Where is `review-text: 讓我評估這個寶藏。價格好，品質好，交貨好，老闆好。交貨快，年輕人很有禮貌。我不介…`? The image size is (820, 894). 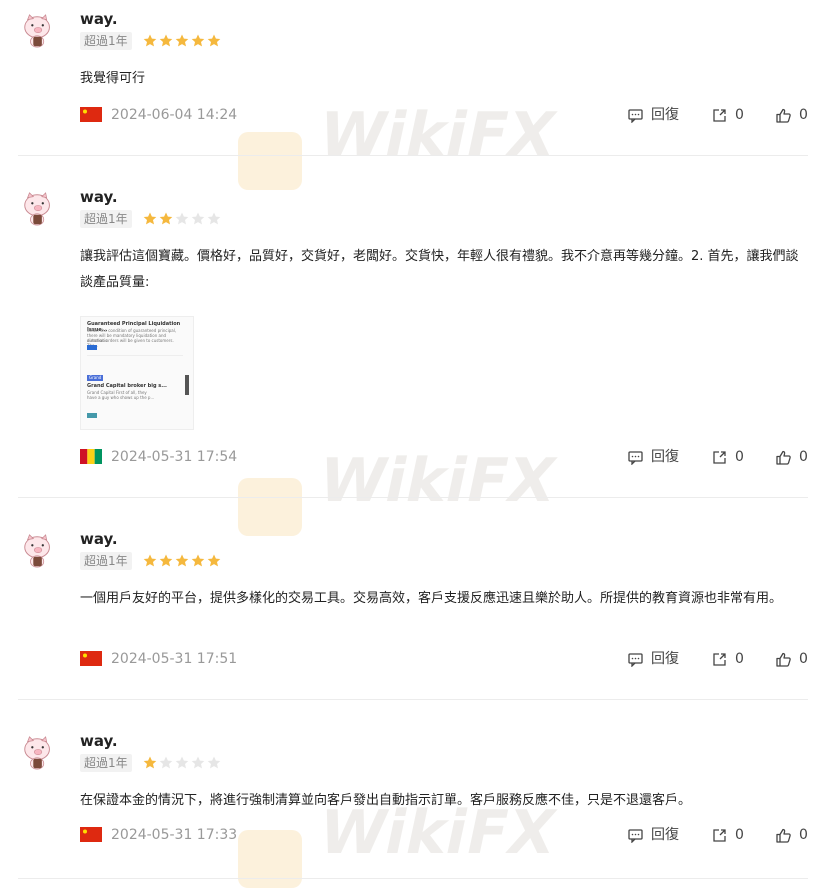 review-text: 讓我評估這個寶藏。價格好，品質好，交貨好，老闆好。交貨快，年輕人很有禮貌。我不介… is located at coordinates (439, 269).